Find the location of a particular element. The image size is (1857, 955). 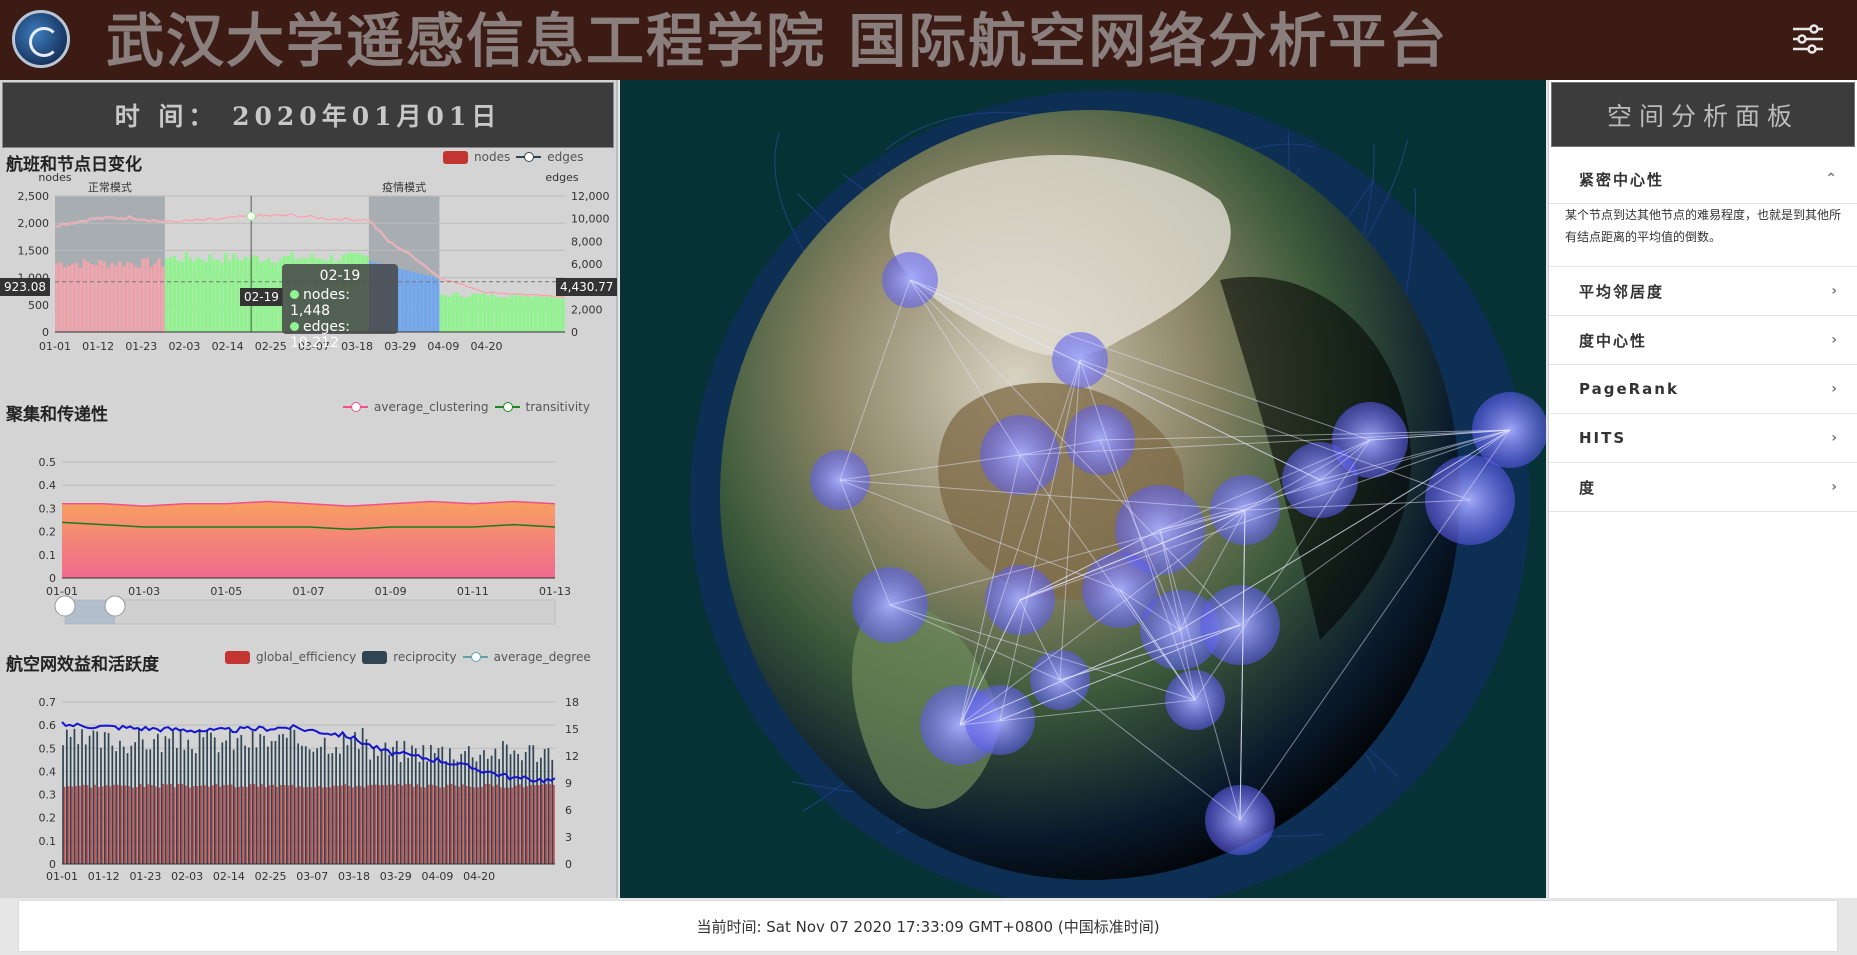

right-axis-name: edges is located at coordinates (562, 178).